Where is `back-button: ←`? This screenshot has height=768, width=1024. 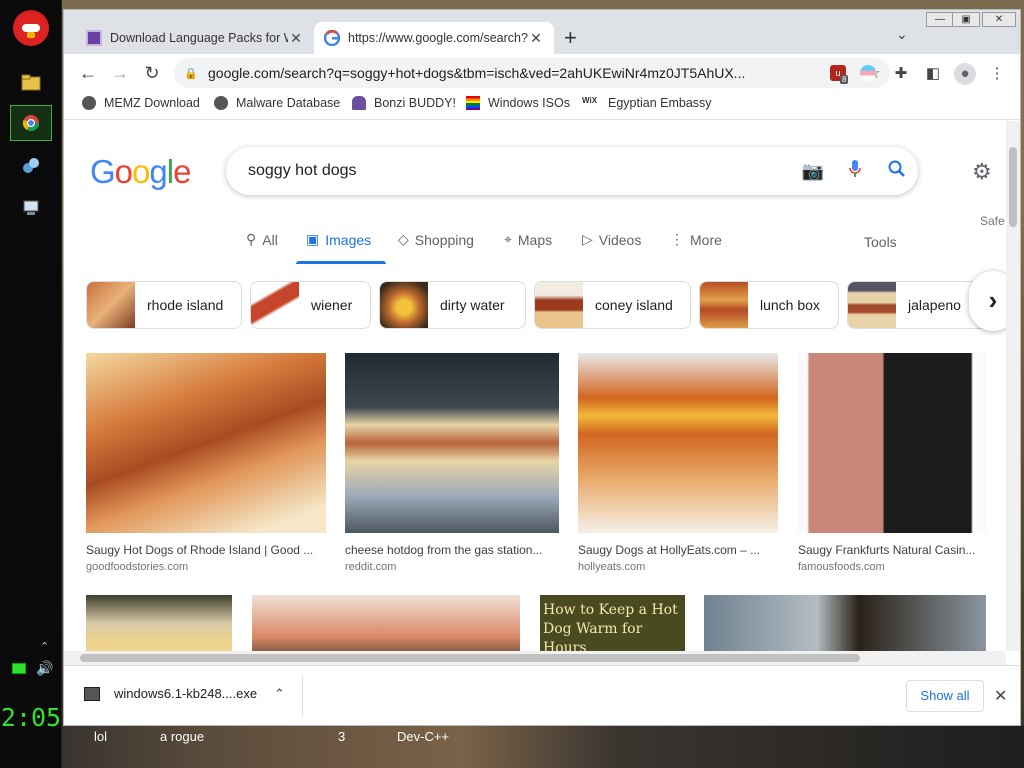 back-button: ← is located at coordinates (88, 73).